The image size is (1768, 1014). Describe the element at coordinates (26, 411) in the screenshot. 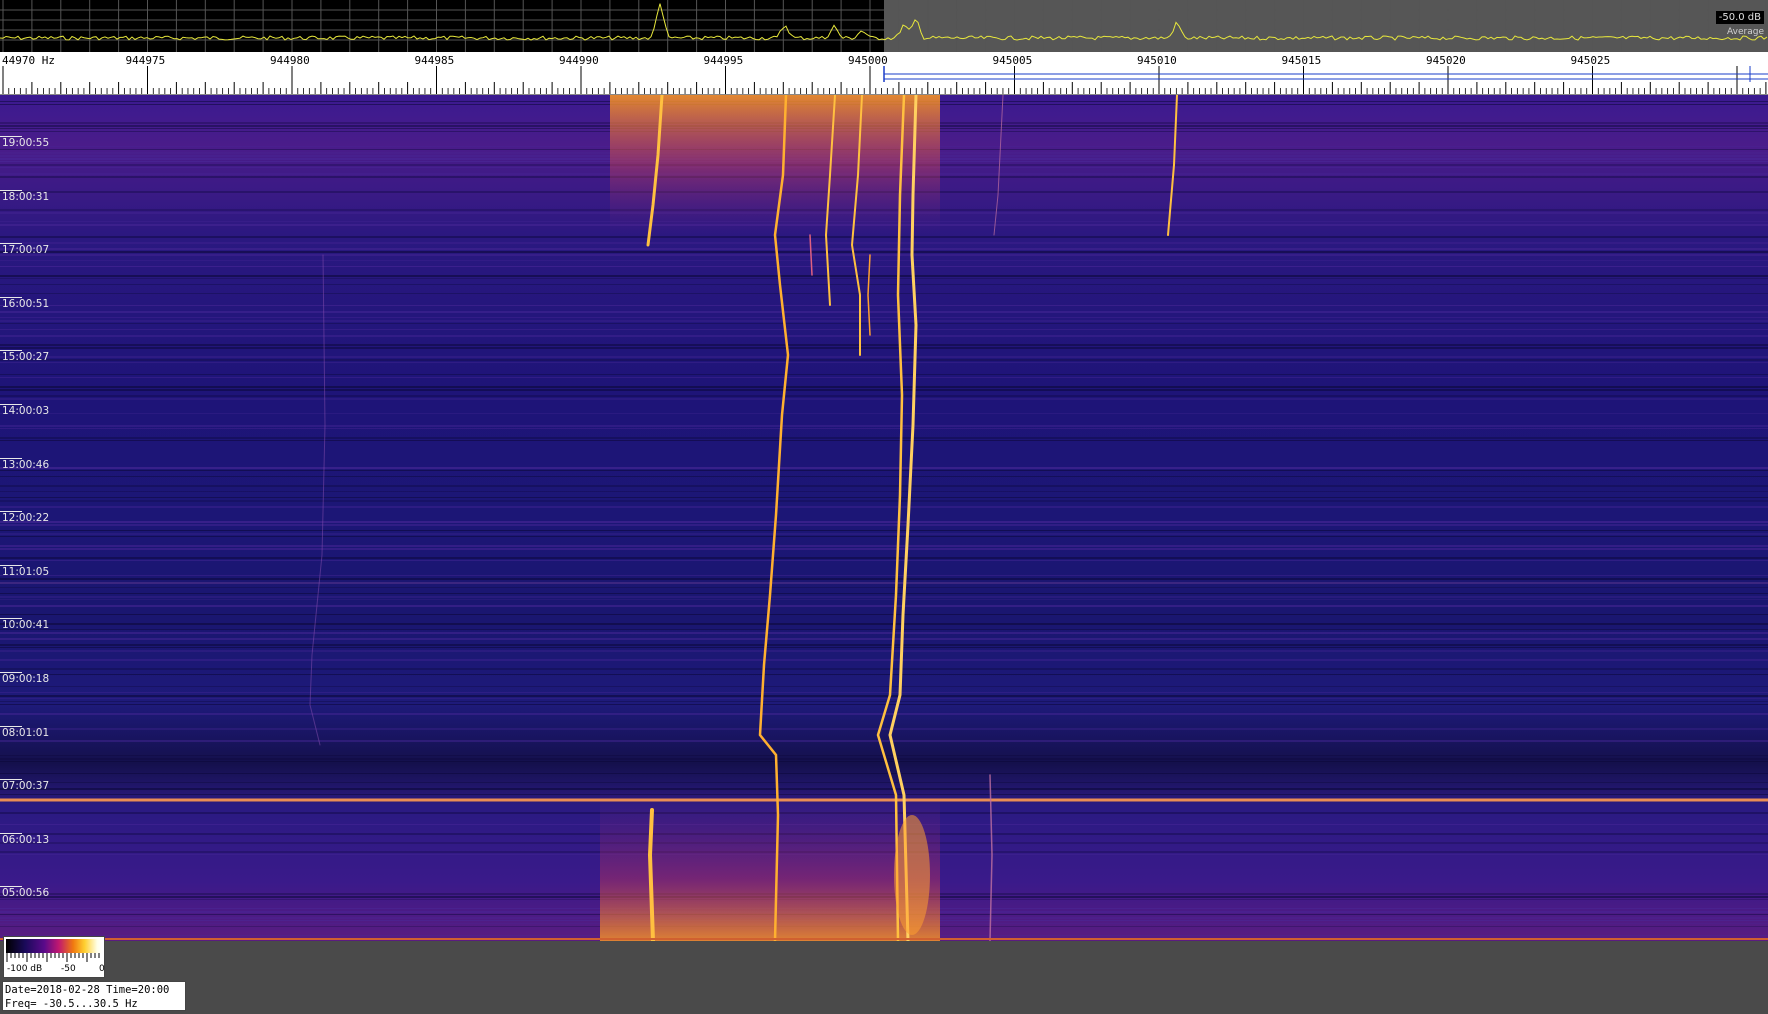

I see `time-label: 14:00:03` at that location.